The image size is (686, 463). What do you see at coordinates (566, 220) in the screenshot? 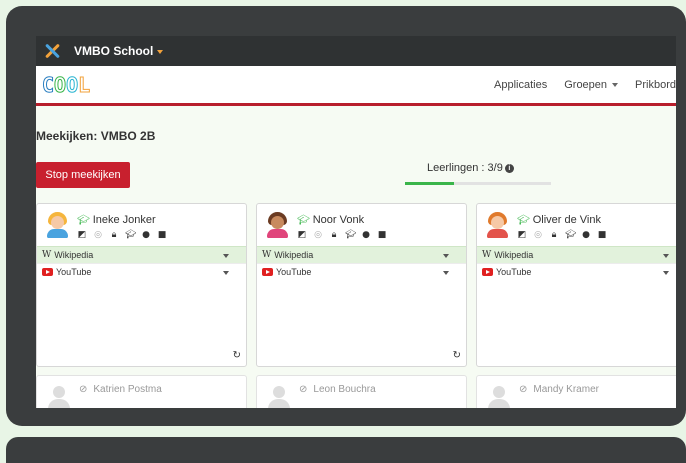
I see `student-name: Oliver de Vink` at bounding box center [566, 220].